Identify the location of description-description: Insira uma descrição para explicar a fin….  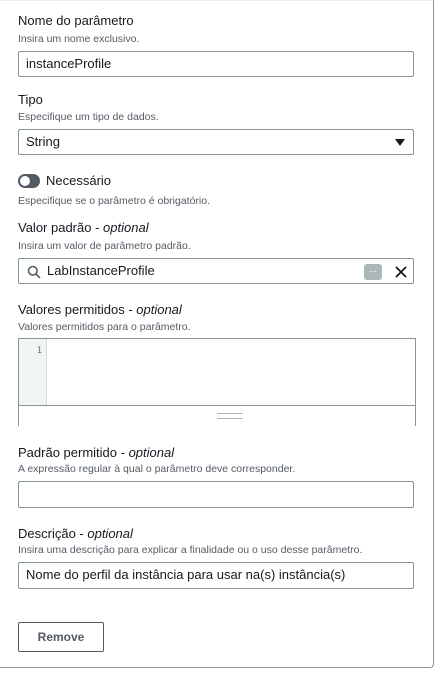
(190, 550).